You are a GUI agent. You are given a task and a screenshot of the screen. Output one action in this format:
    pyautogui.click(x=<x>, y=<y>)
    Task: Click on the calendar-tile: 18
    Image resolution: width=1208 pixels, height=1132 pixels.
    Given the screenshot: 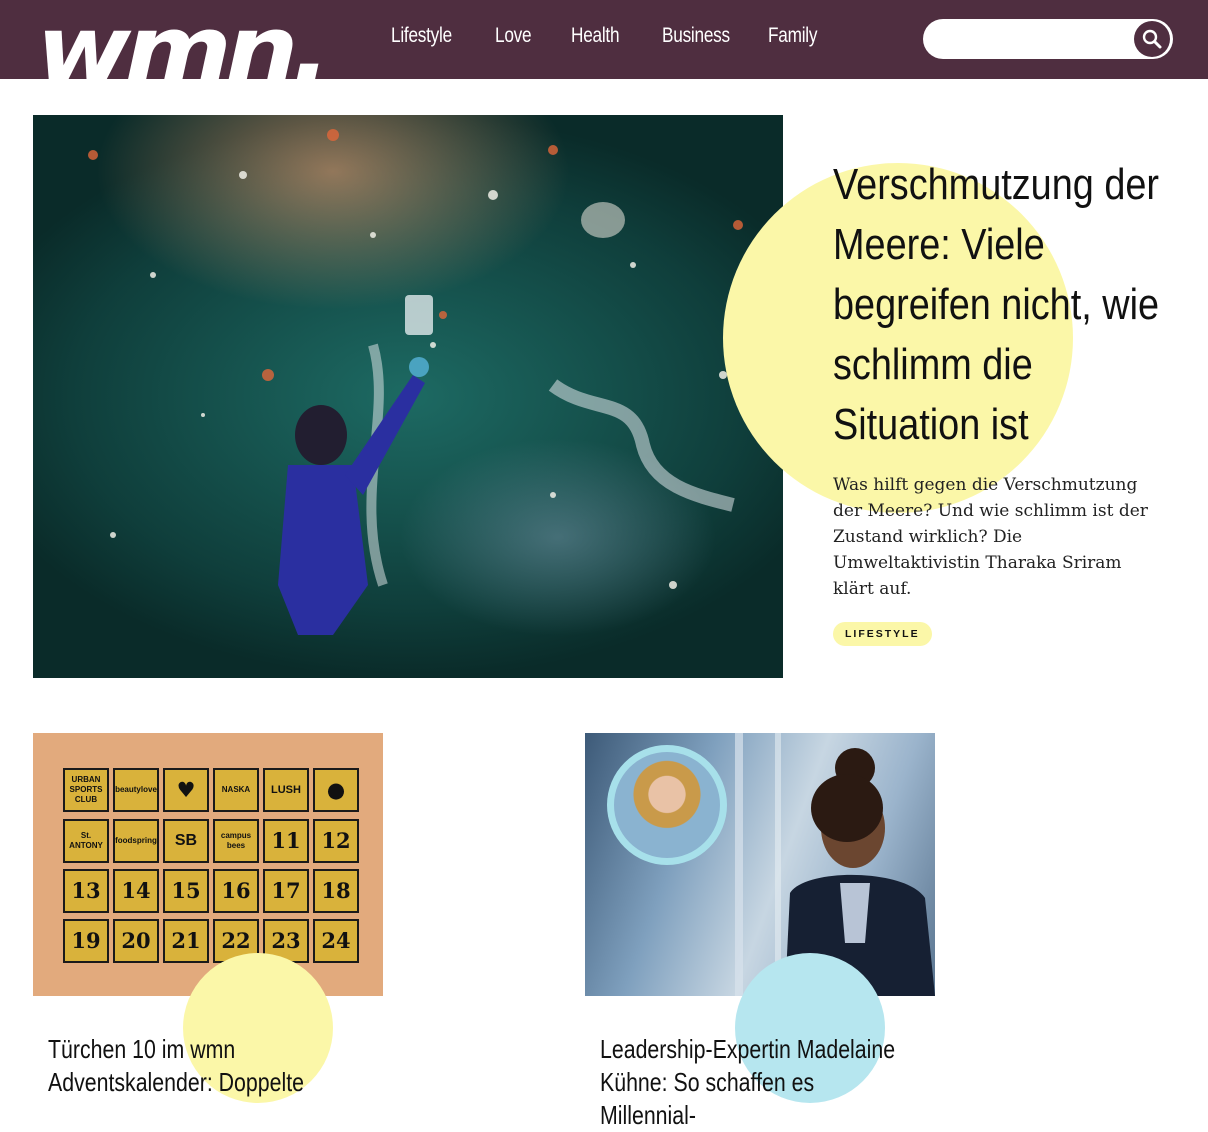 What is the action you would take?
    pyautogui.click(x=336, y=891)
    